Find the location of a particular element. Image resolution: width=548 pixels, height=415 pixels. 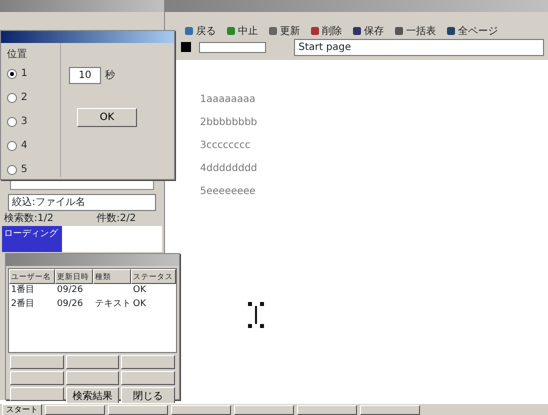

radio-option: 1 is located at coordinates (30, 73).